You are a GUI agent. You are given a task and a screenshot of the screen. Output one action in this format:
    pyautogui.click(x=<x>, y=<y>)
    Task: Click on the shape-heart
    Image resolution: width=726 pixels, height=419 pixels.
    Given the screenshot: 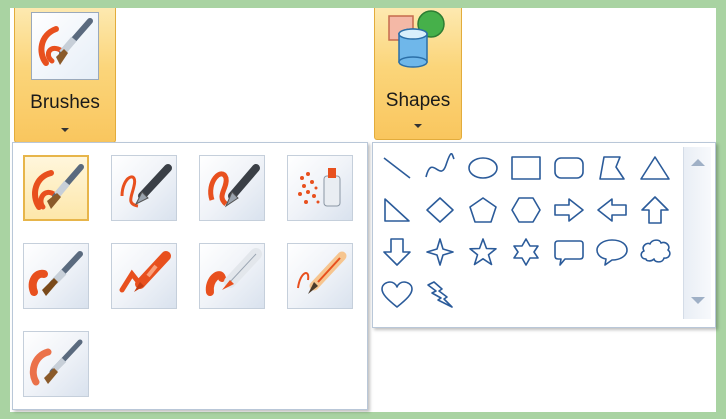 What is the action you would take?
    pyautogui.click(x=397, y=294)
    